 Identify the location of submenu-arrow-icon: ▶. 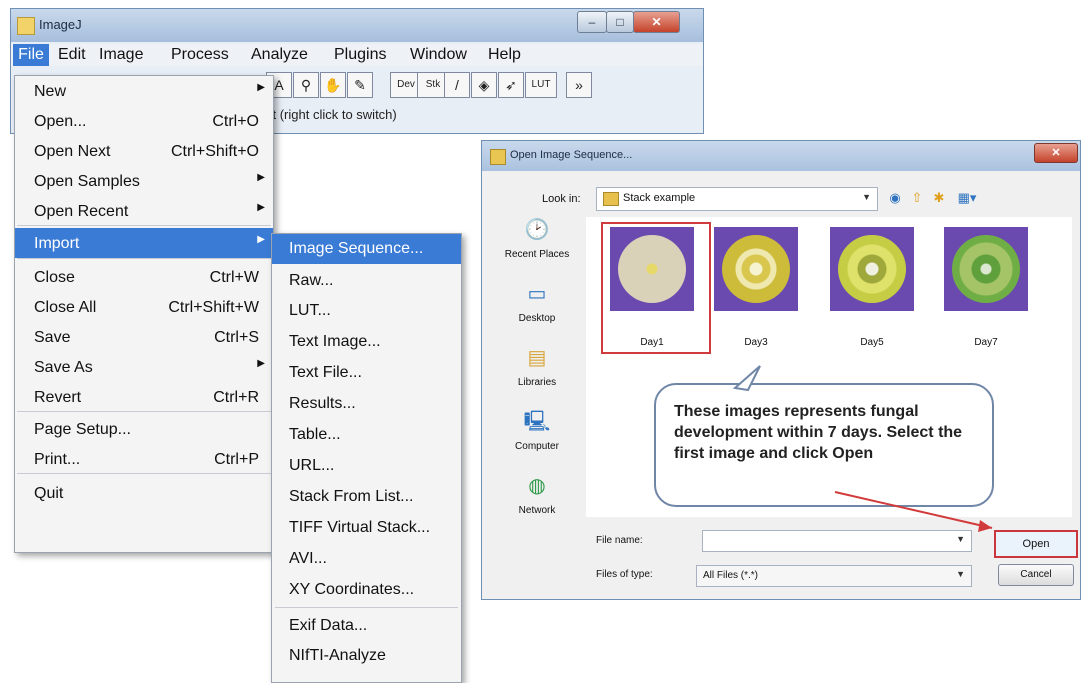
(261, 239).